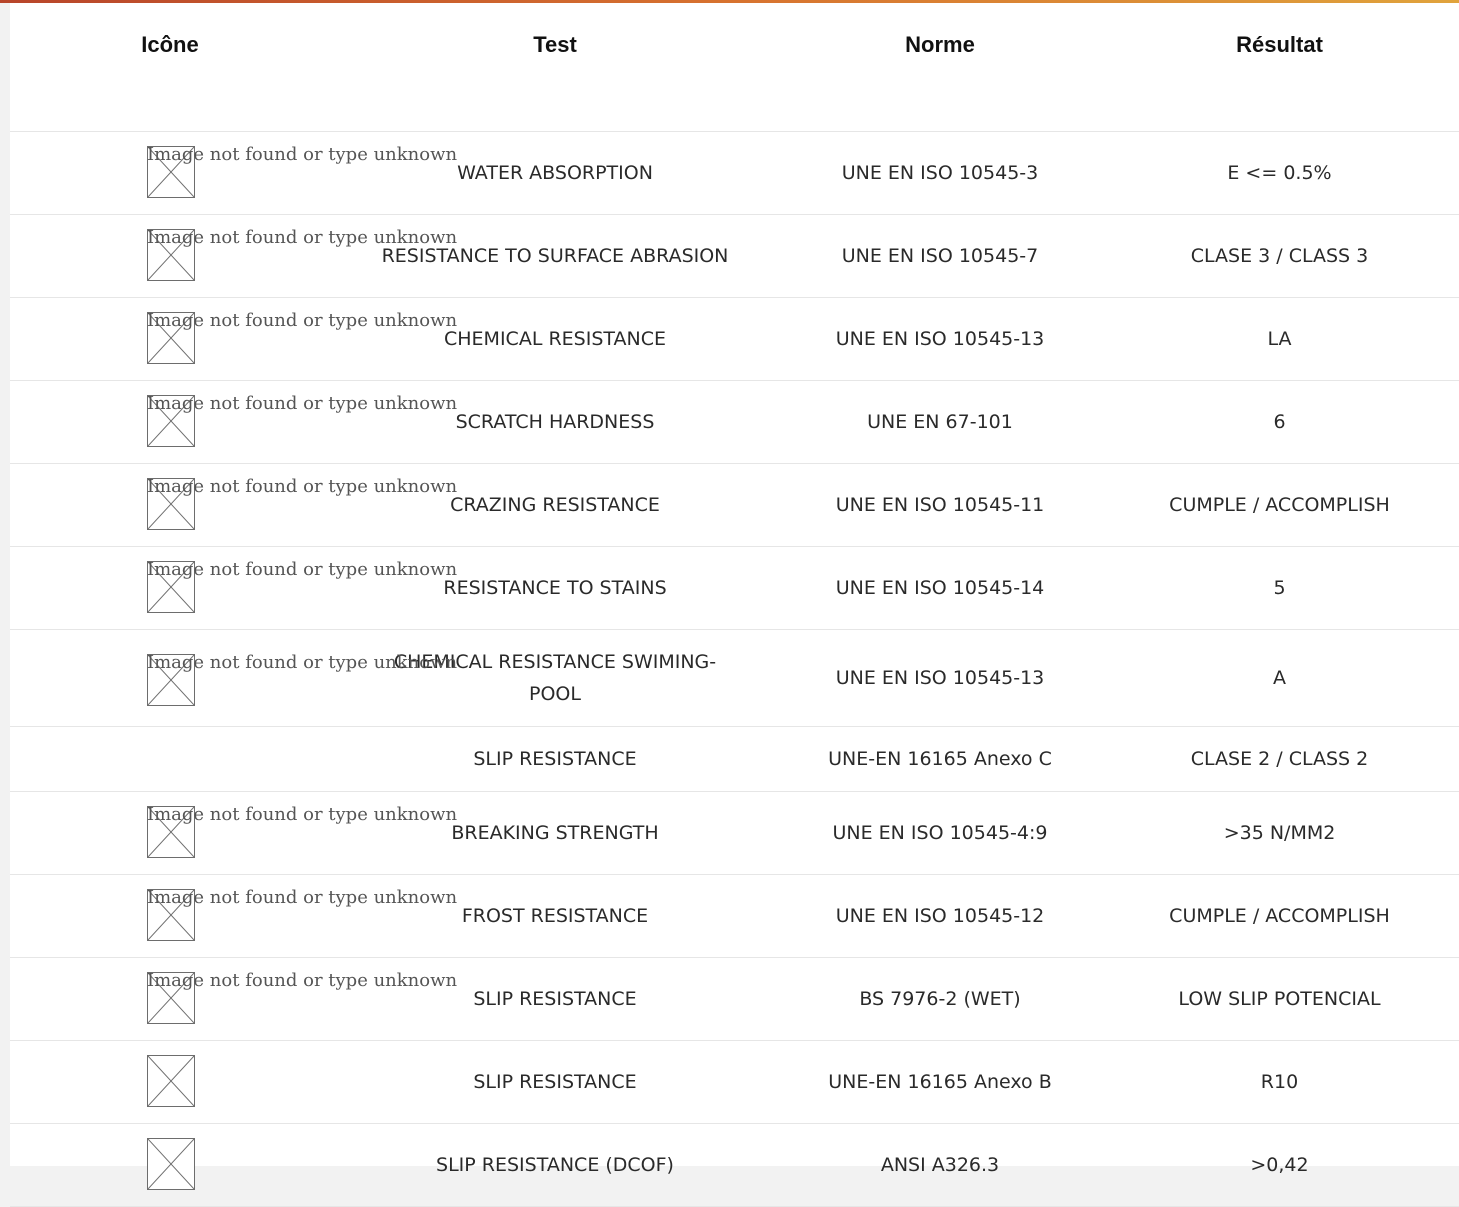 Image resolution: width=1459 pixels, height=1207 pixels. I want to click on norm-name: UNE EN ISO 10545-12, so click(940, 916).